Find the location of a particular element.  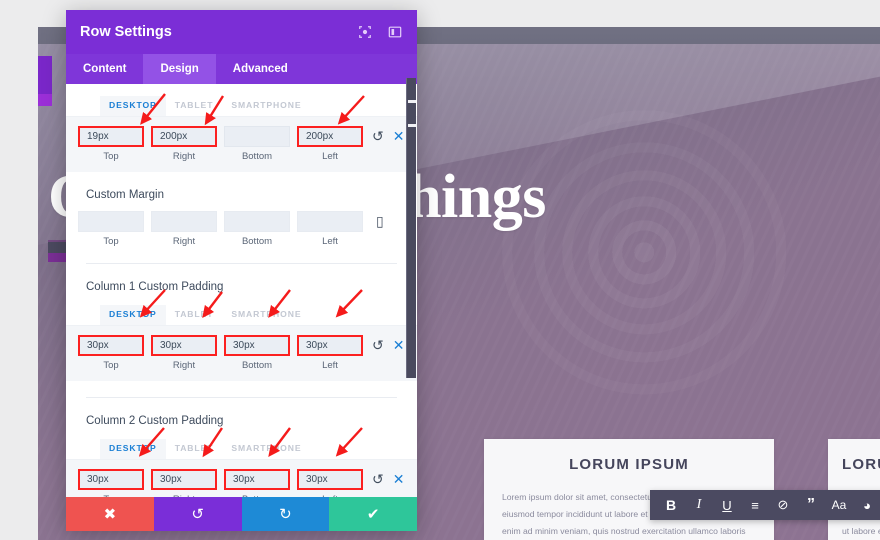

text-size-icon: Aa is located at coordinates (839, 505).